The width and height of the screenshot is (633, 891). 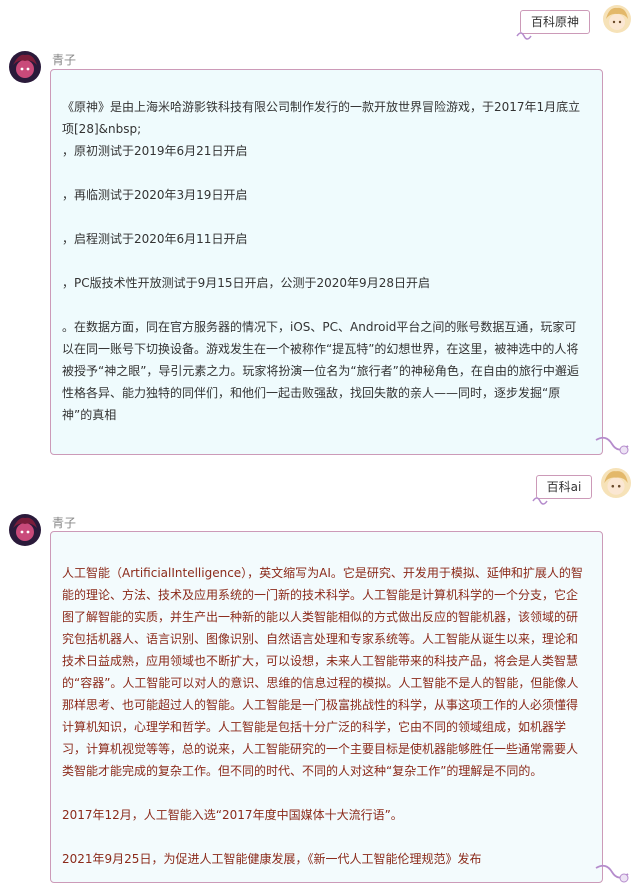 I want to click on user-message-text: 百科ai, so click(x=564, y=487).